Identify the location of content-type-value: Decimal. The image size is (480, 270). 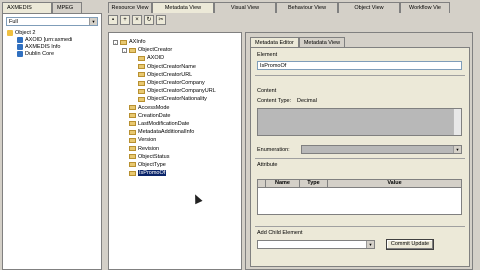
(307, 101).